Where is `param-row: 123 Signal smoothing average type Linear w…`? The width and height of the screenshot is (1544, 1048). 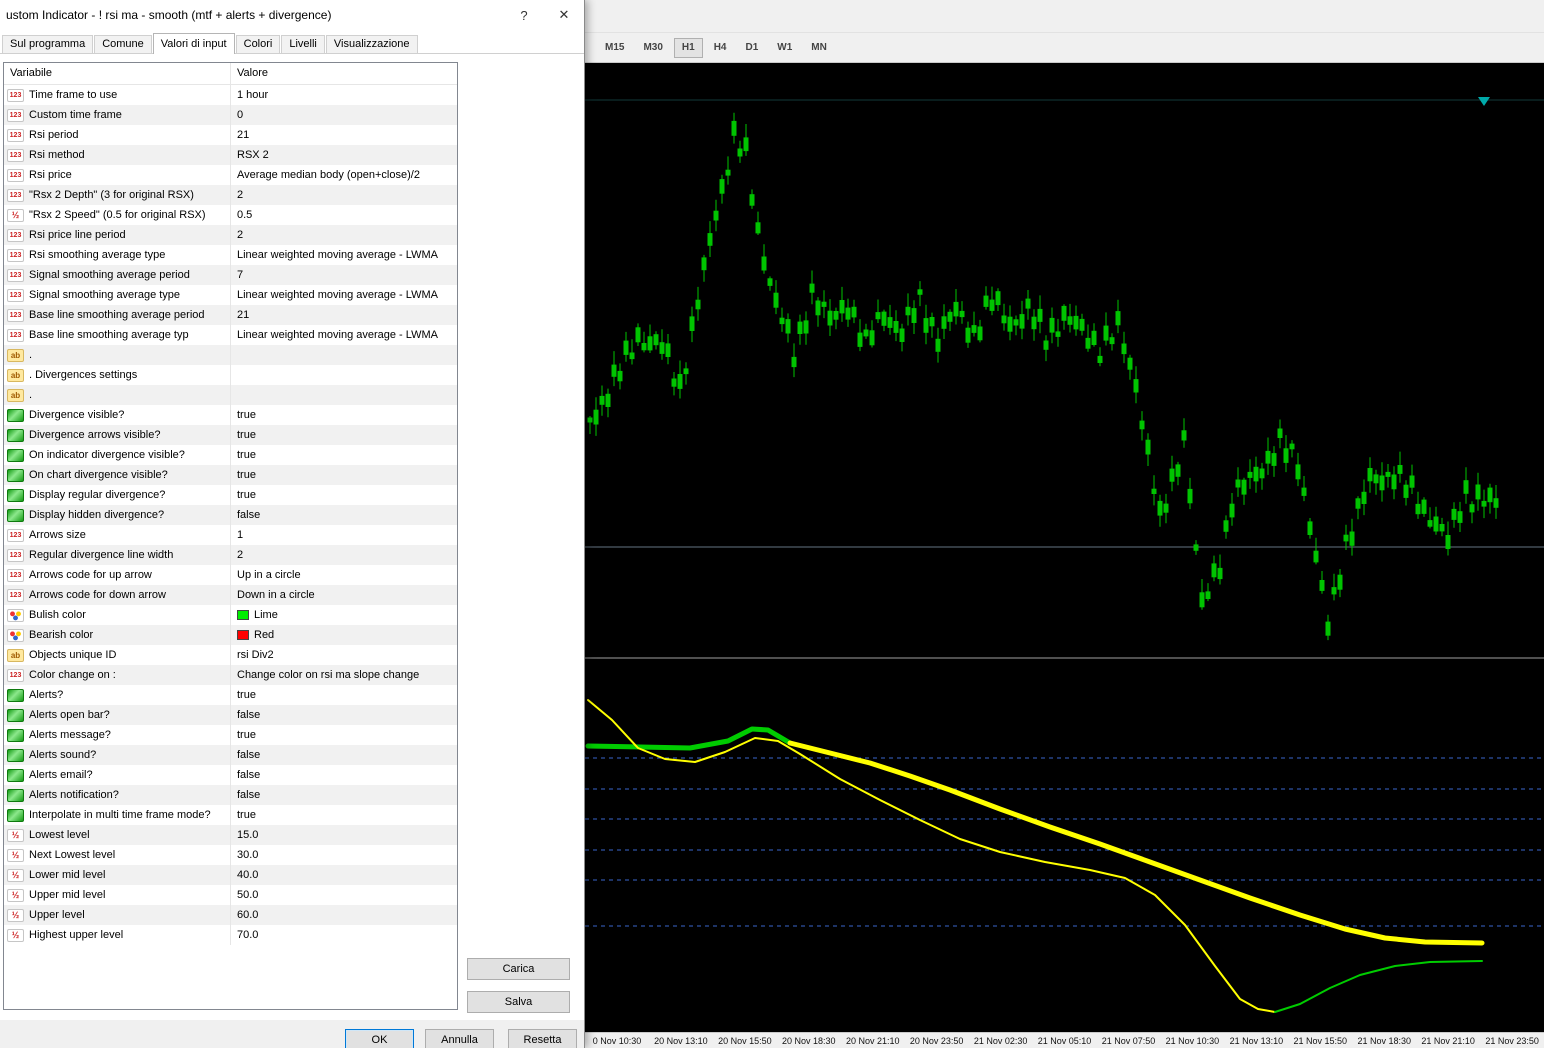
param-row: 123 Signal smoothing average type Linear w… is located at coordinates (230, 295).